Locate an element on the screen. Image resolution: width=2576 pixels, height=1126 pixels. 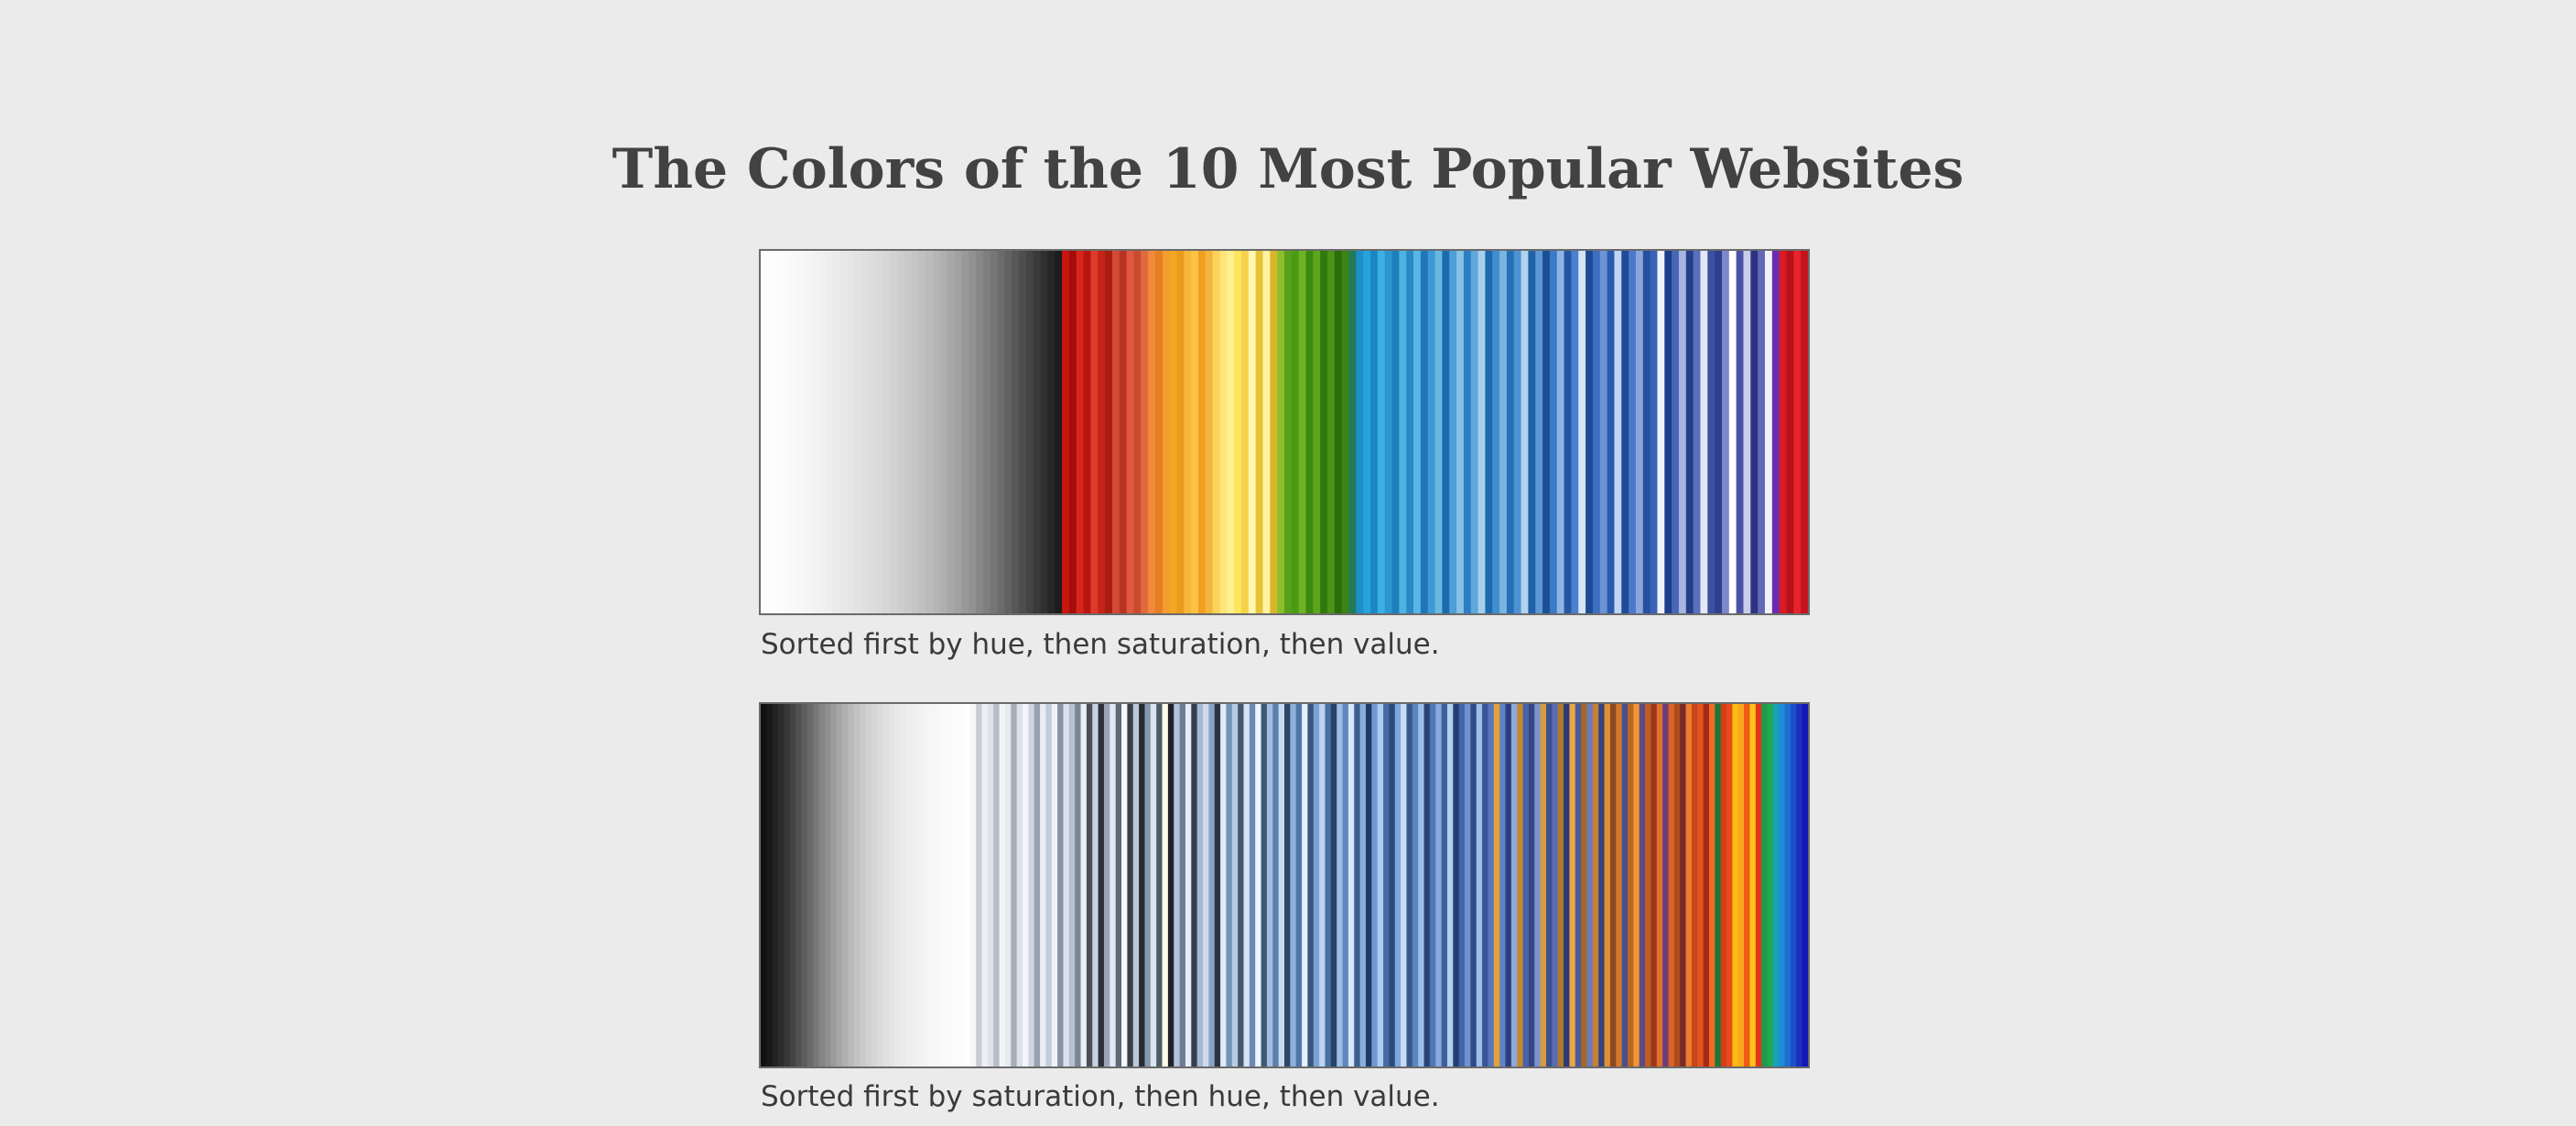
color-strip-saturation-sorted is located at coordinates (1285, 885).